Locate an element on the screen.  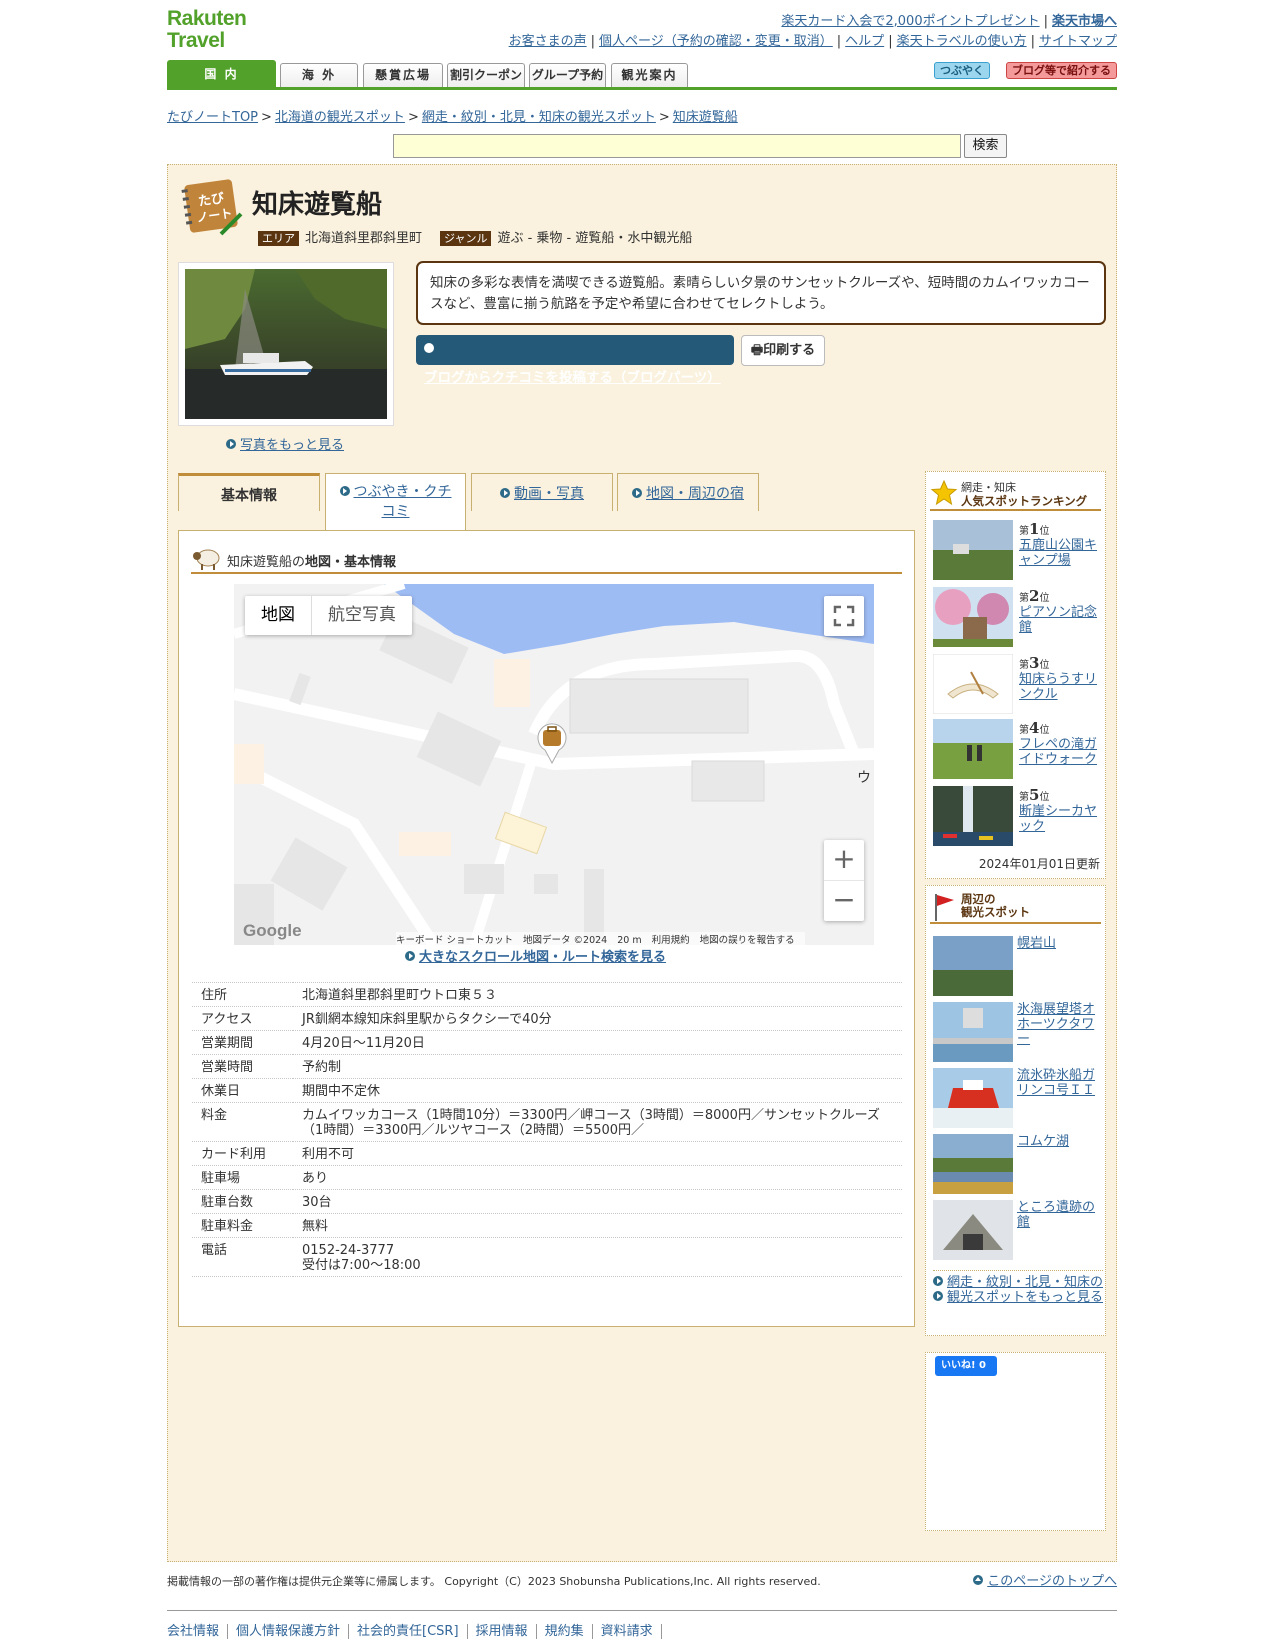
ranking-item: 第3位 知床らうすリンクル is located at coordinates (1018, 684).